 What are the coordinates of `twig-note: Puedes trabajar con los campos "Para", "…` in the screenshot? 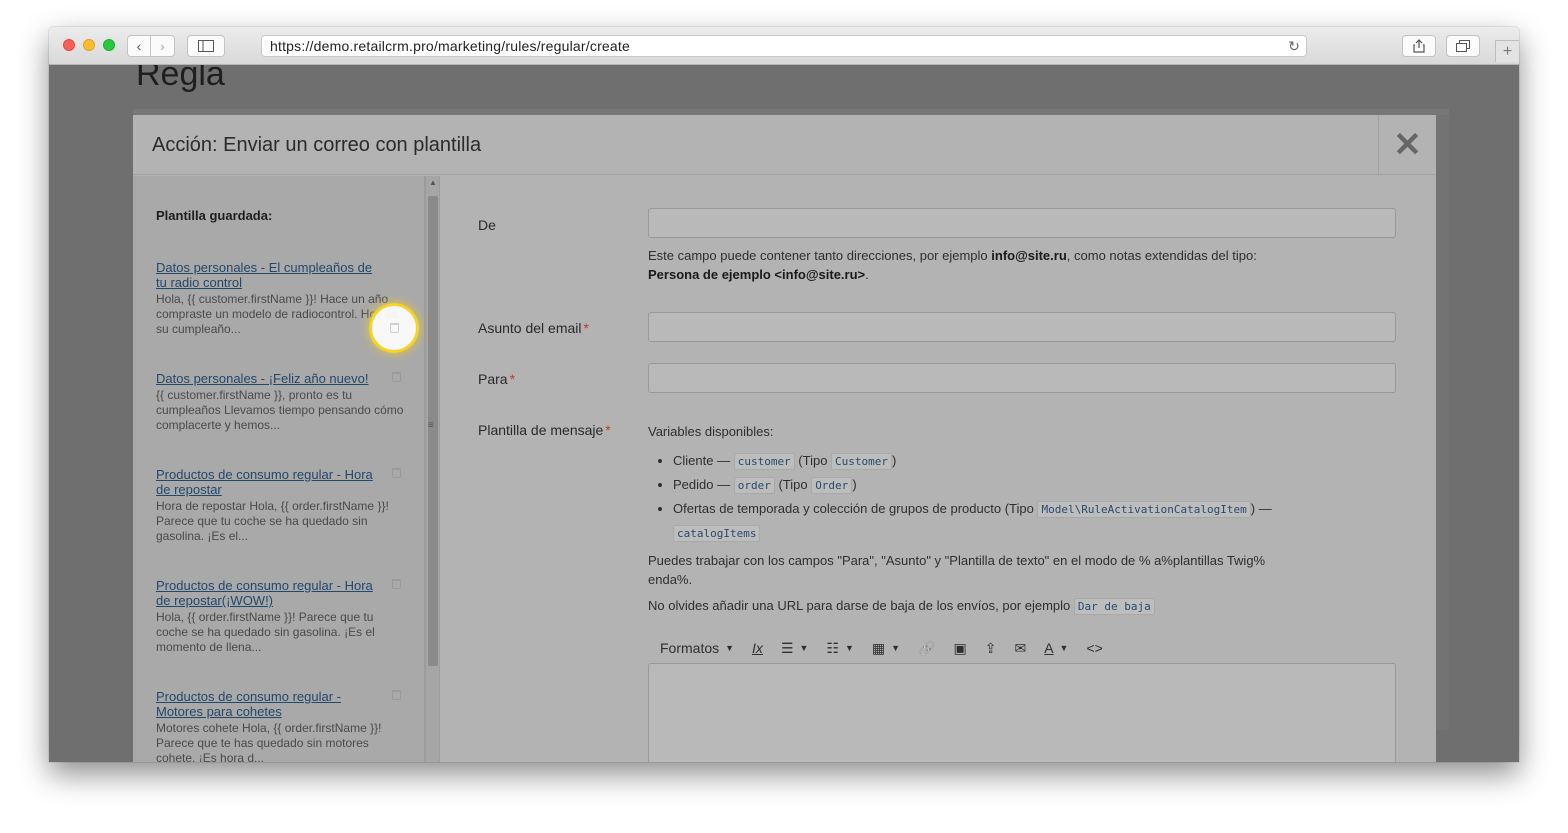 It's located at (957, 570).